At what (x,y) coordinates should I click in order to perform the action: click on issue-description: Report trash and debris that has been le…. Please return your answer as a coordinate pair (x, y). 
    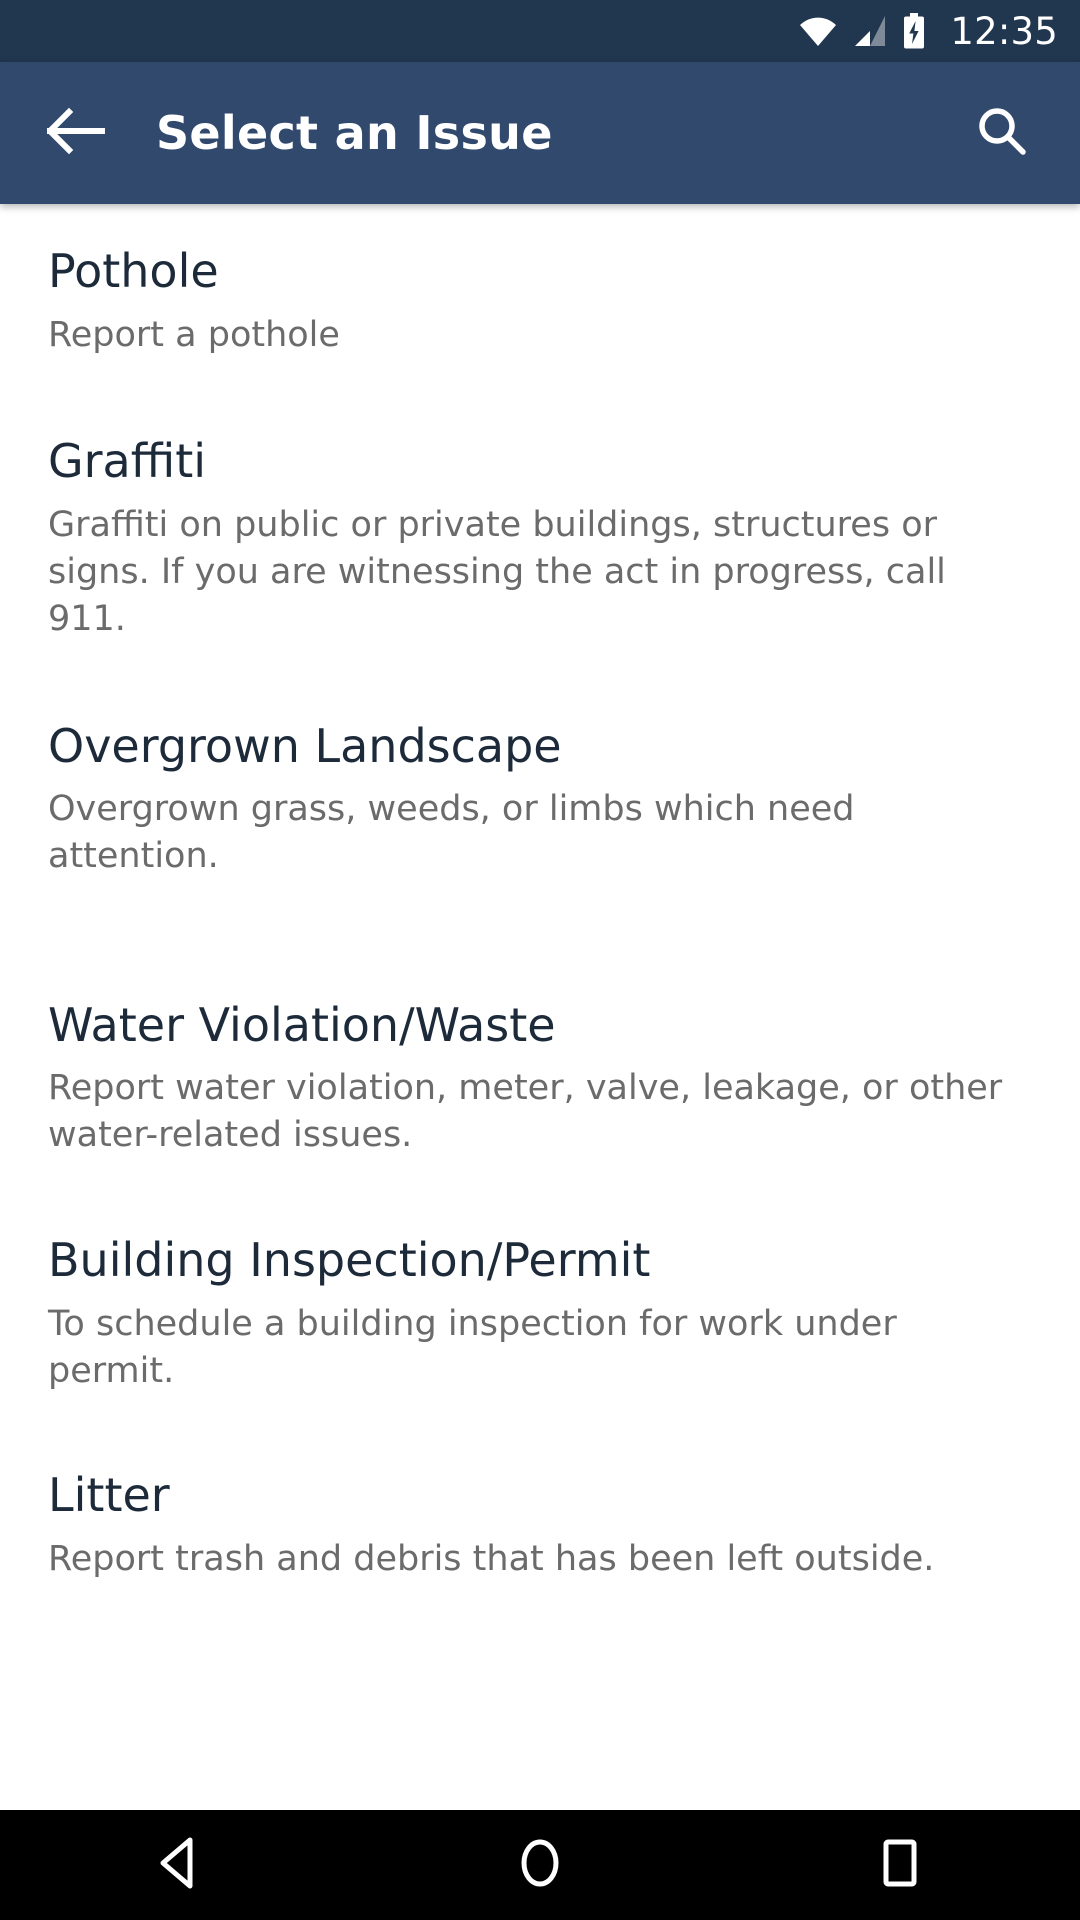
    Looking at the image, I should click on (491, 1559).